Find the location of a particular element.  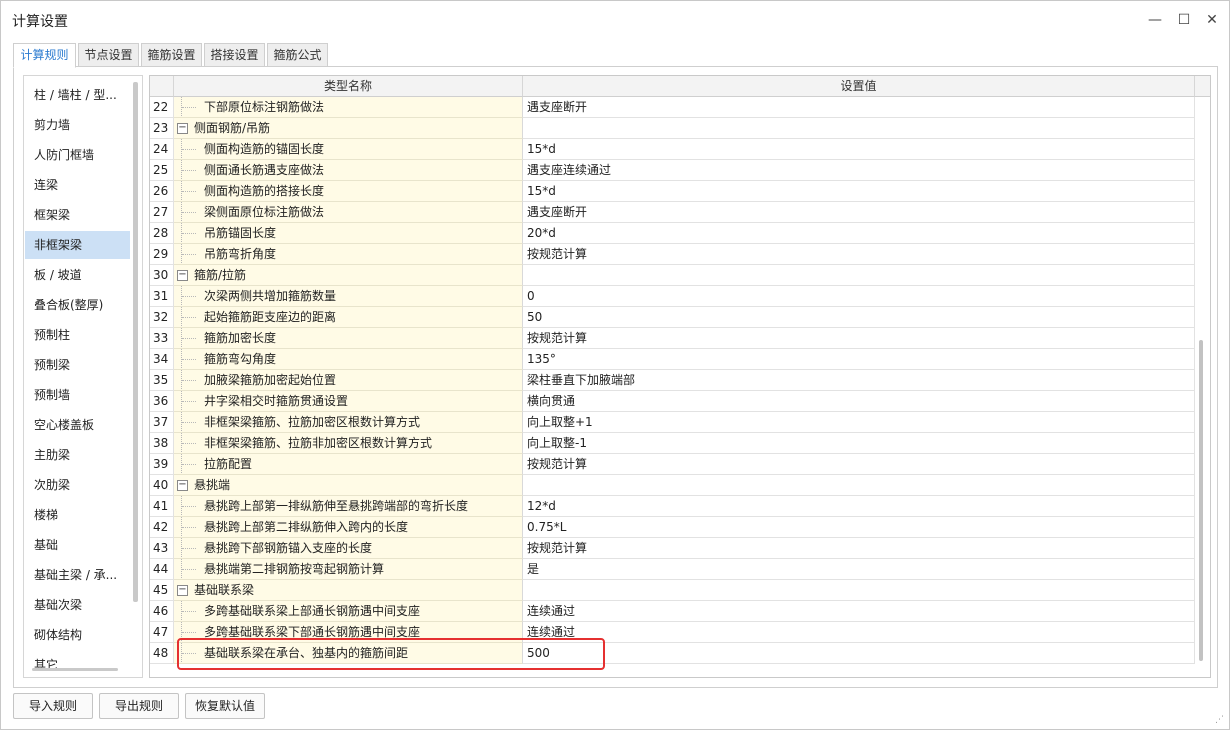

table-row: 40− 悬挑端 is located at coordinates (672, 485).